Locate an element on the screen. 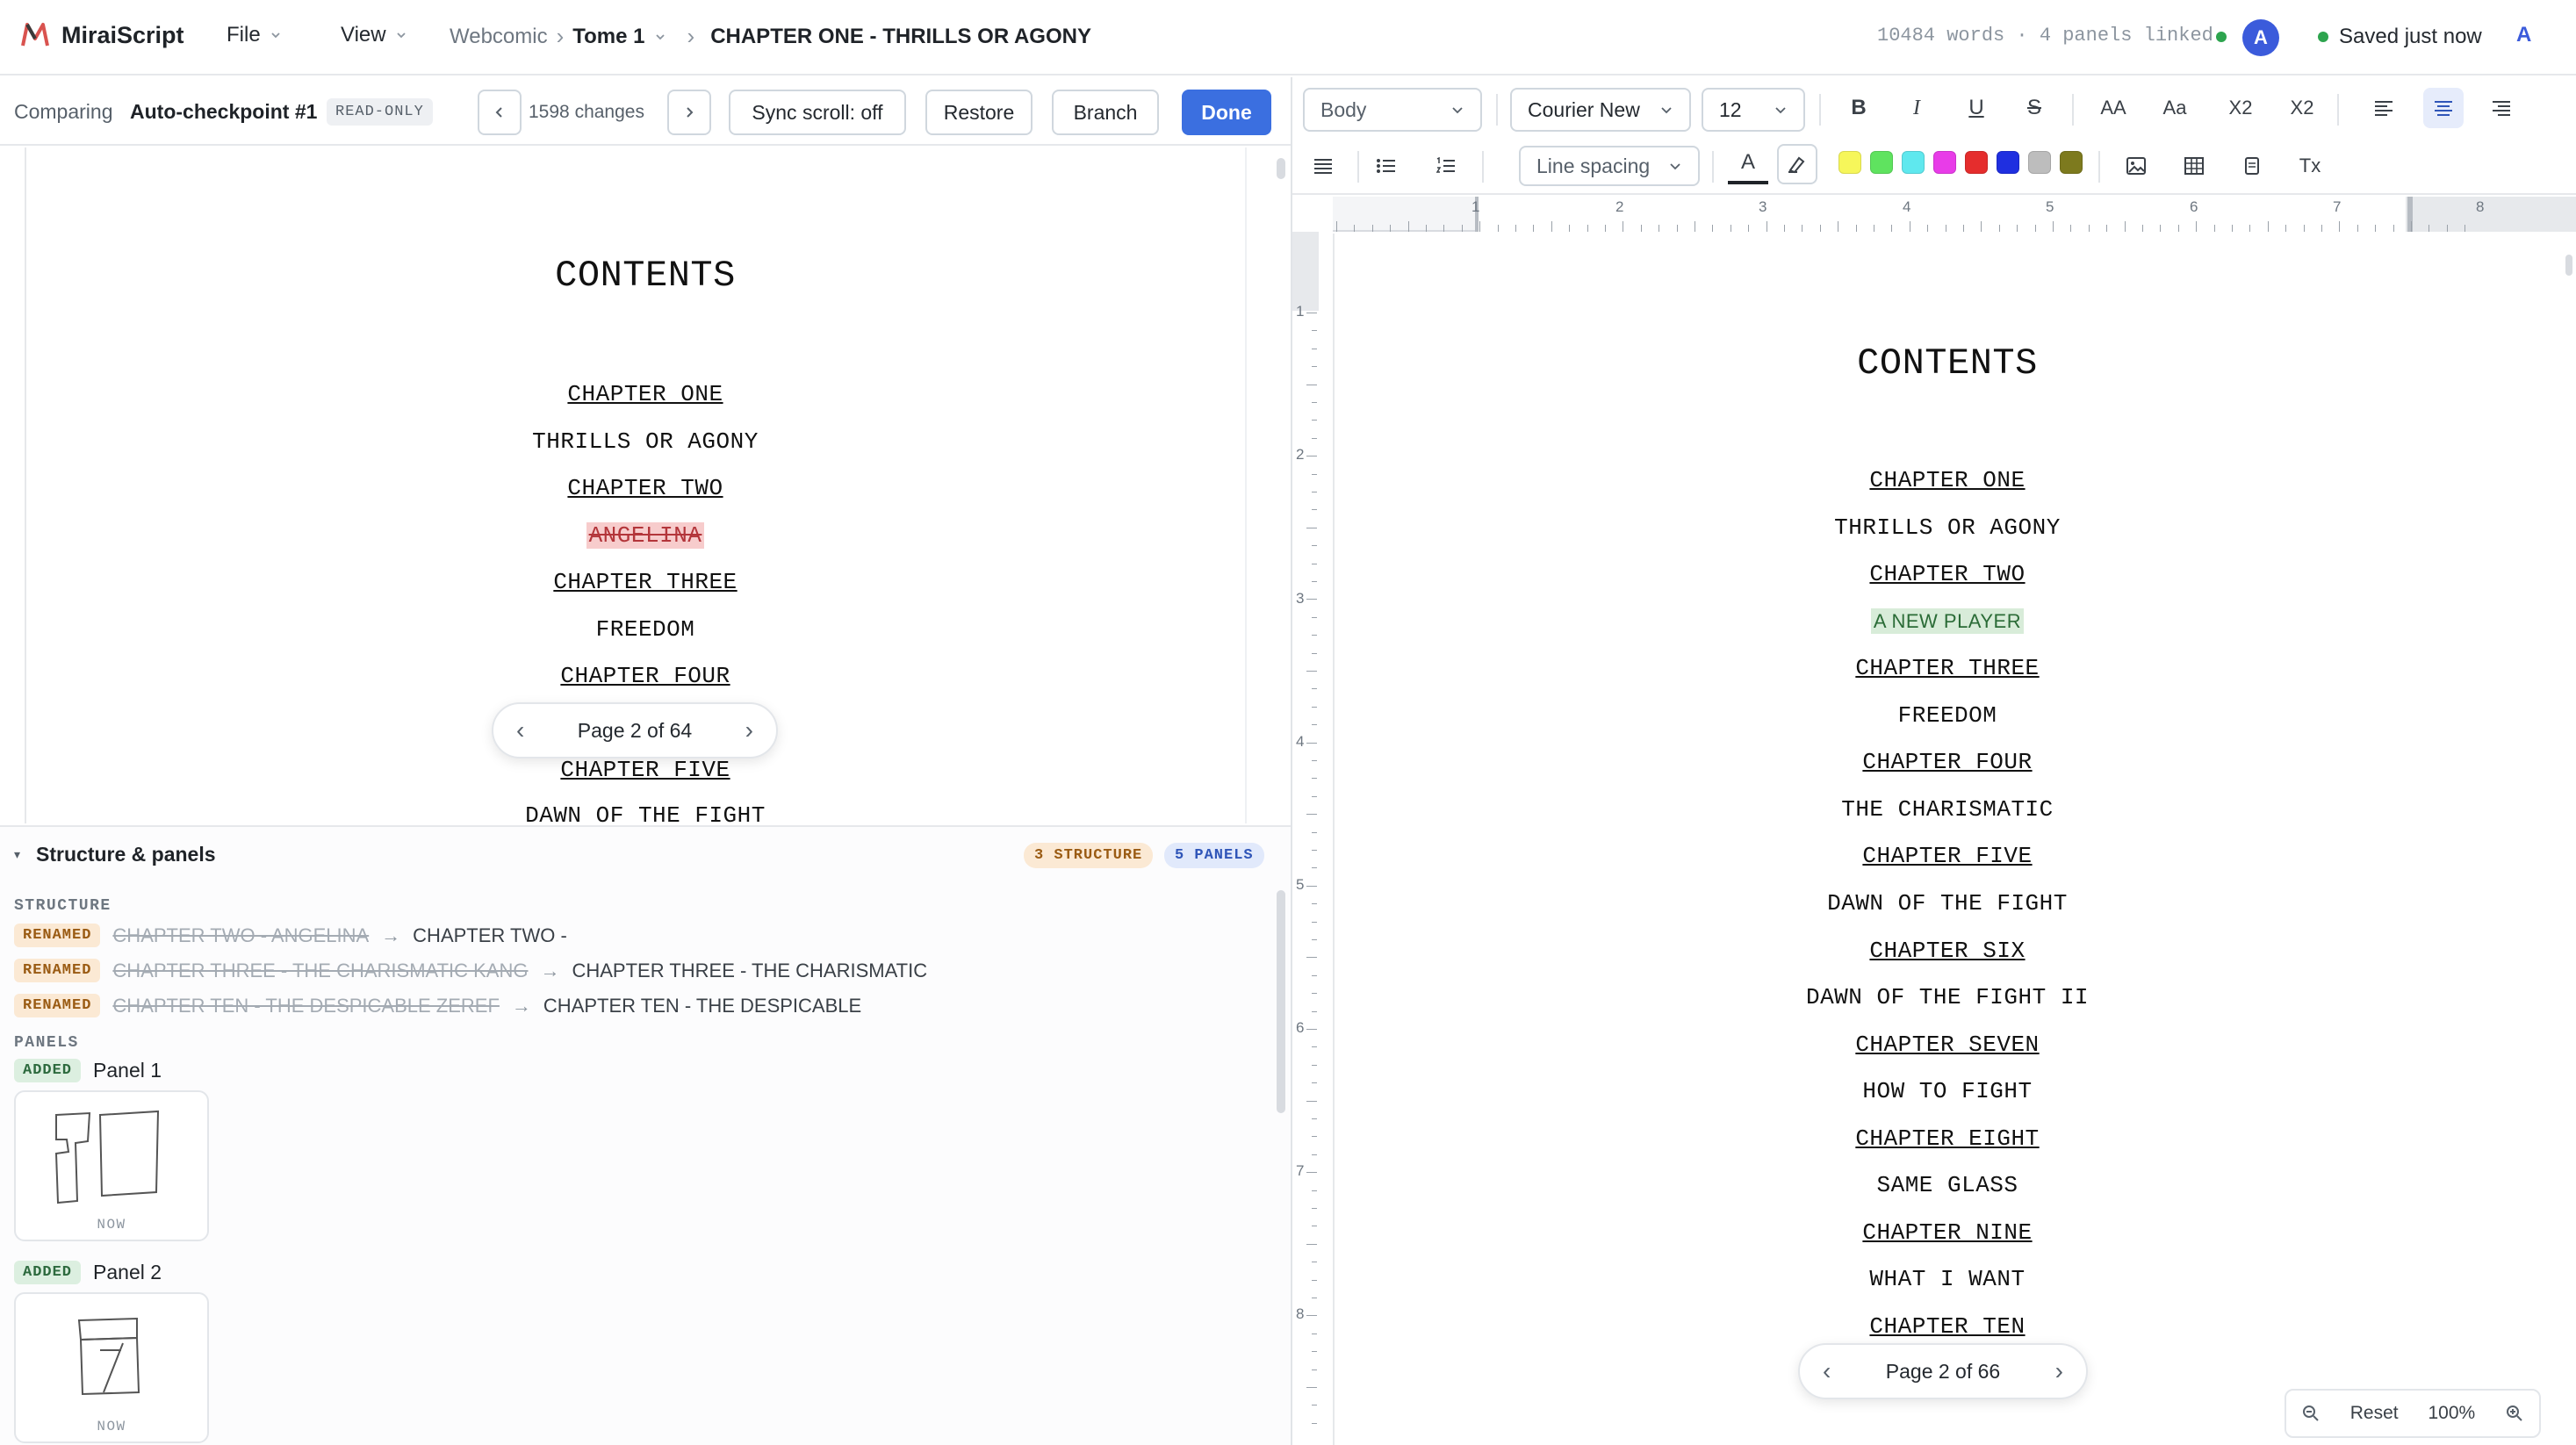 The height and width of the screenshot is (1445, 2576). align-right-button is located at coordinates (2501, 108).